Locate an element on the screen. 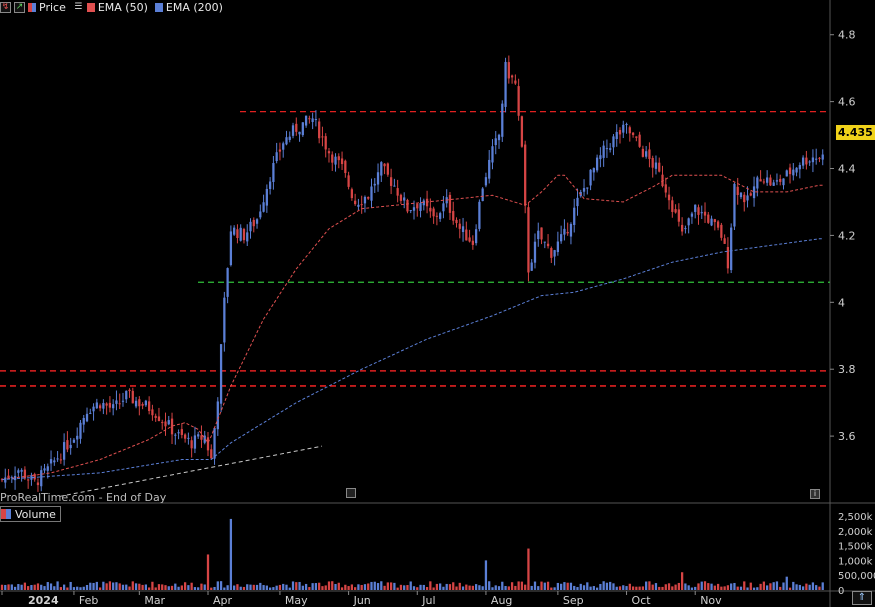 The image size is (875, 607). legend-price: Price is located at coordinates (47, 7).